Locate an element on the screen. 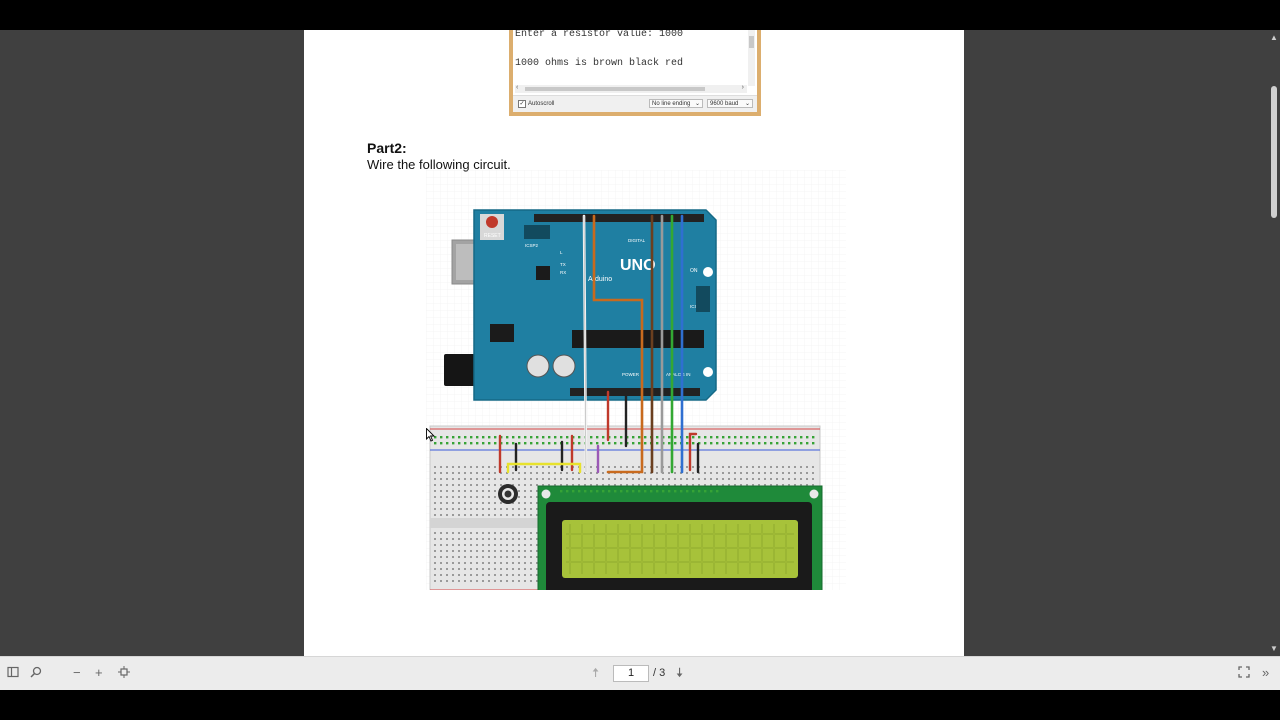  arrow-down-icon: 🠇 is located at coordinates (679, 673).